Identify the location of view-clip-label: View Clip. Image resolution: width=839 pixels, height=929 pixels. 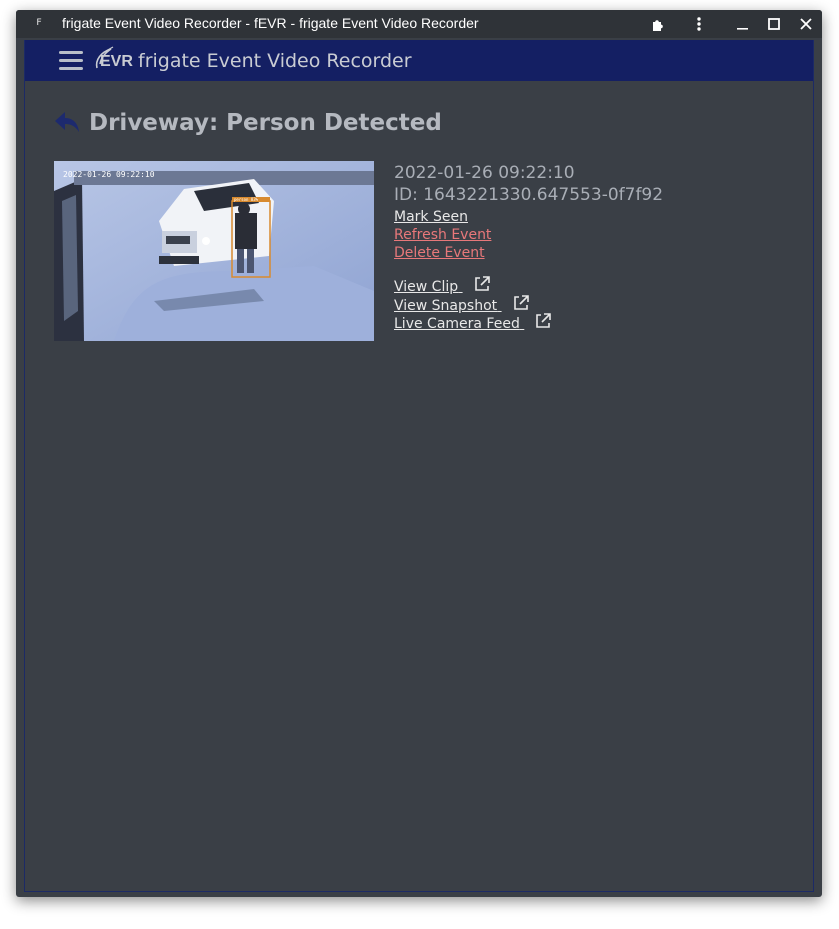
(426, 287).